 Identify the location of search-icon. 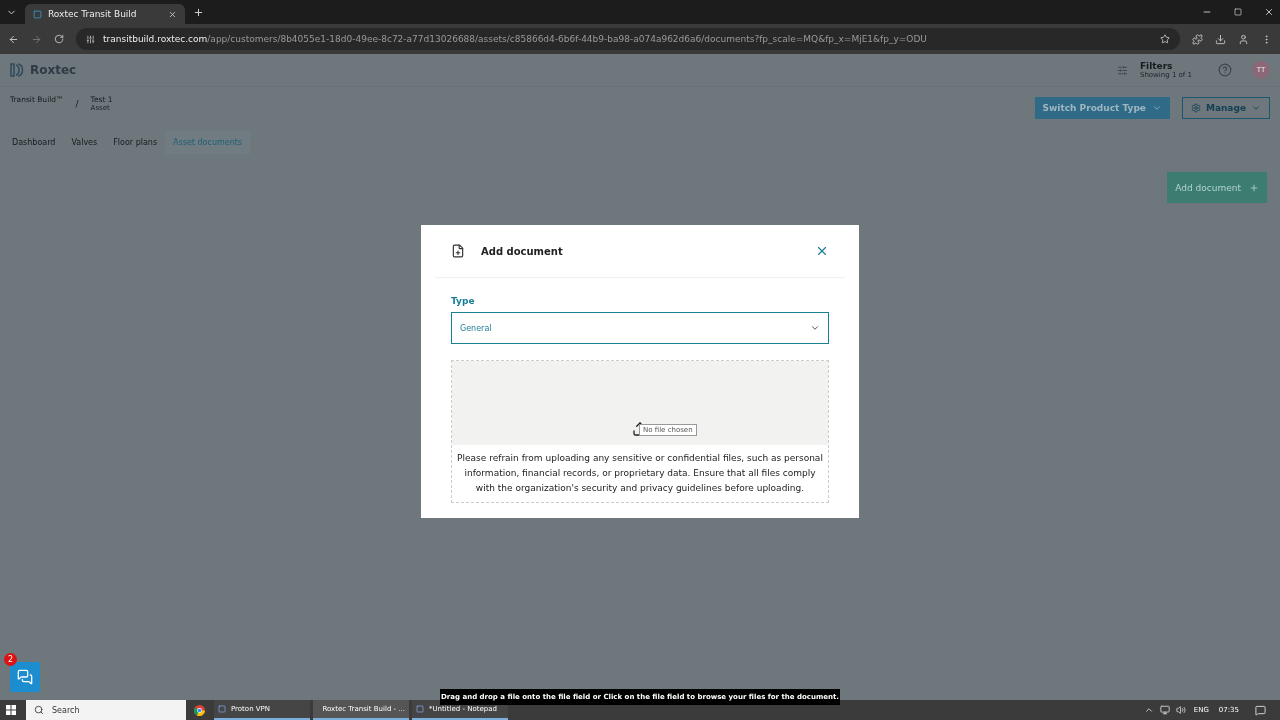
(39, 710).